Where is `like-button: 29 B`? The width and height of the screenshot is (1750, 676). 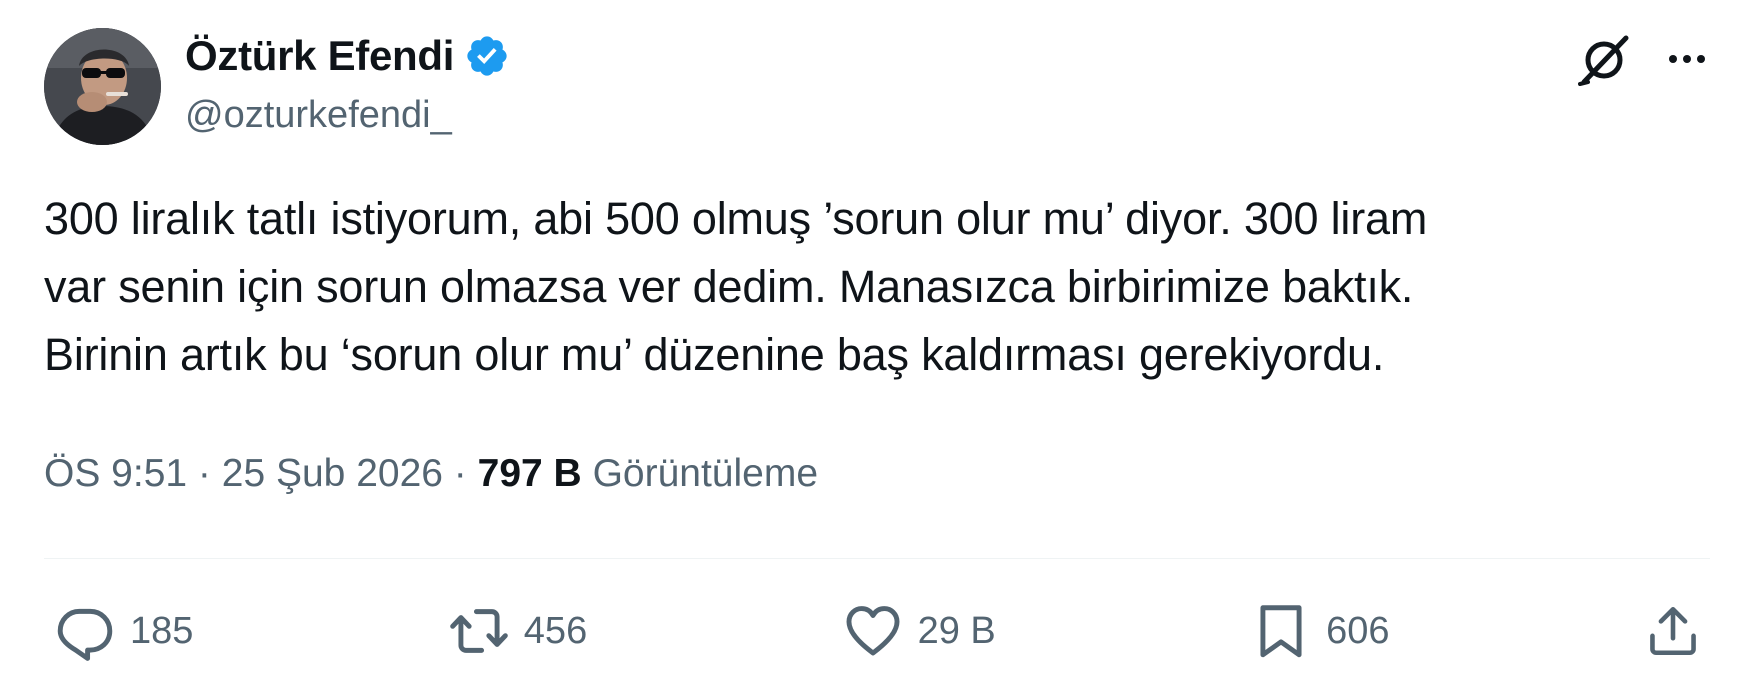
like-button: 29 B is located at coordinates (919, 631).